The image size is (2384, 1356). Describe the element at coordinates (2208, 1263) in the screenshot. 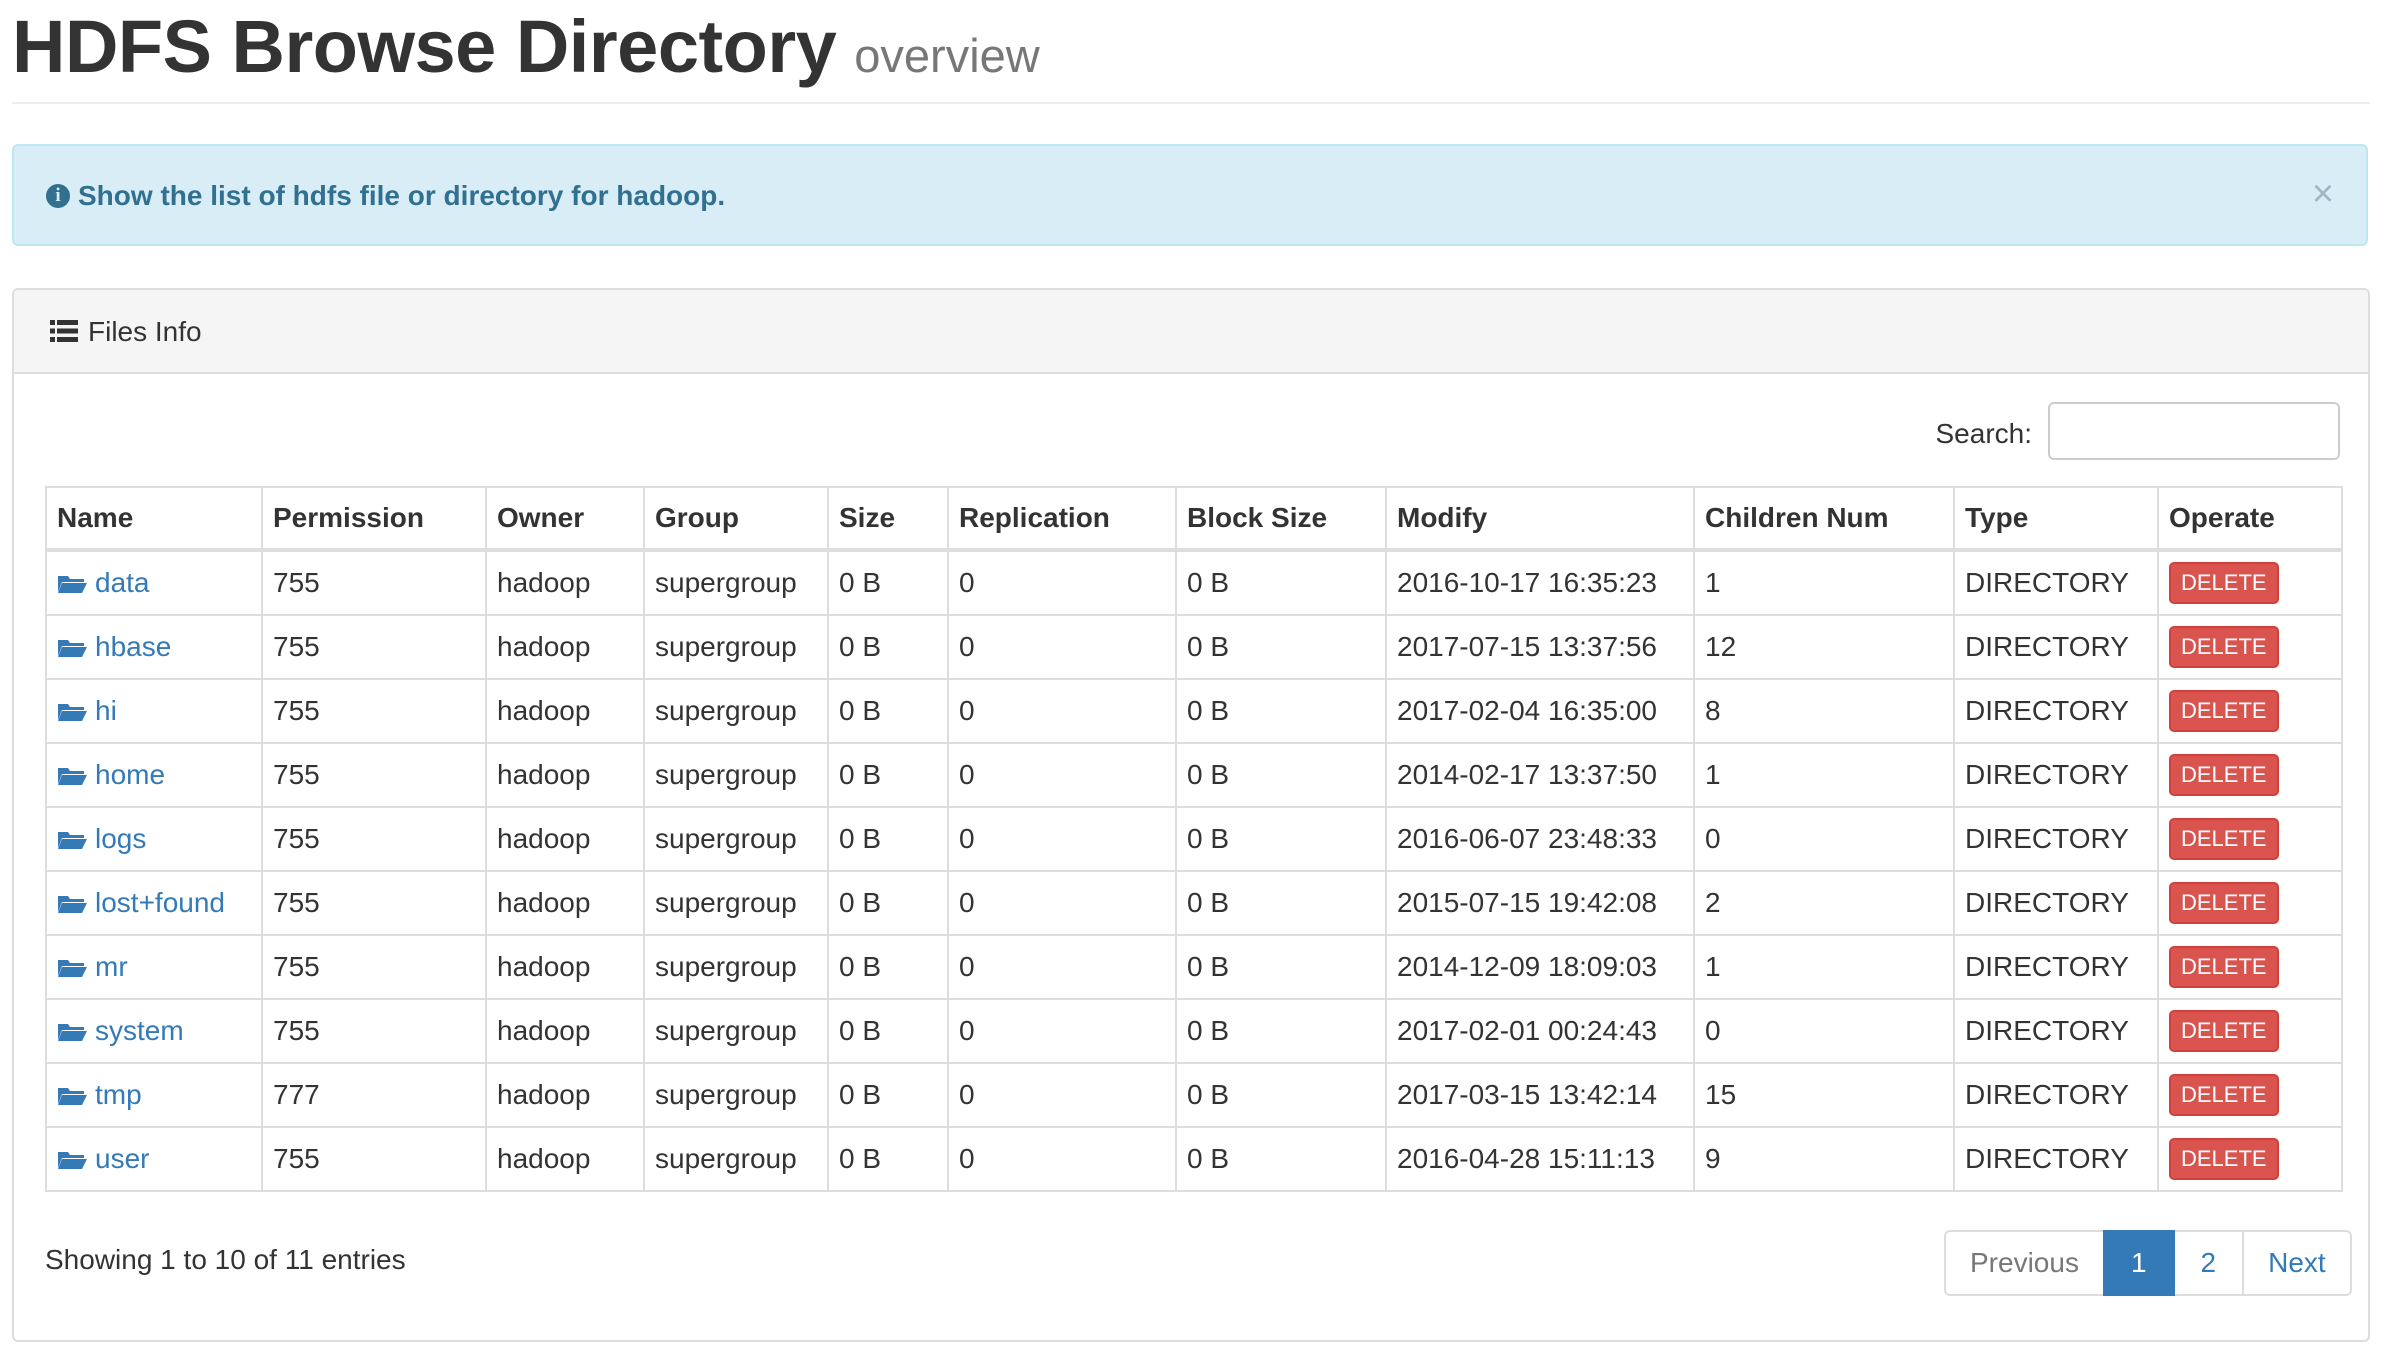

I see `page-2-button: 2` at that location.